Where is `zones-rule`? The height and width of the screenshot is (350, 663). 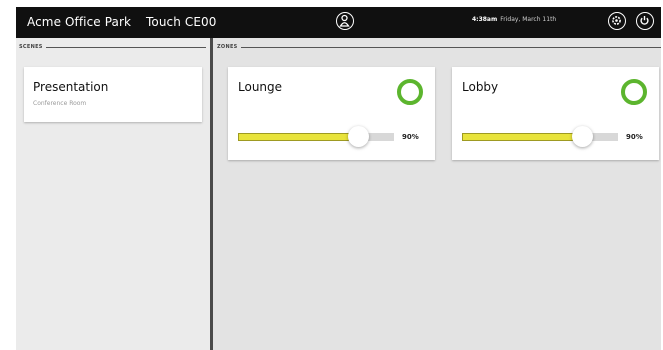
zones-rule is located at coordinates (451, 47).